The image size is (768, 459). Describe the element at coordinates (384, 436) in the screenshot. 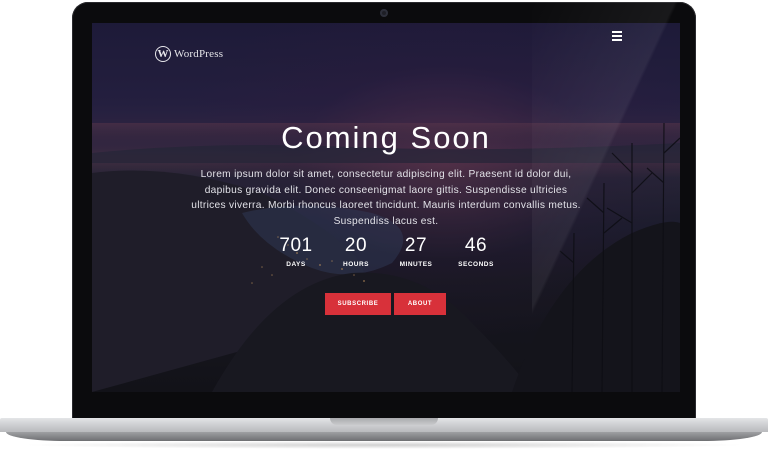

I see `laptop-base-edge` at that location.